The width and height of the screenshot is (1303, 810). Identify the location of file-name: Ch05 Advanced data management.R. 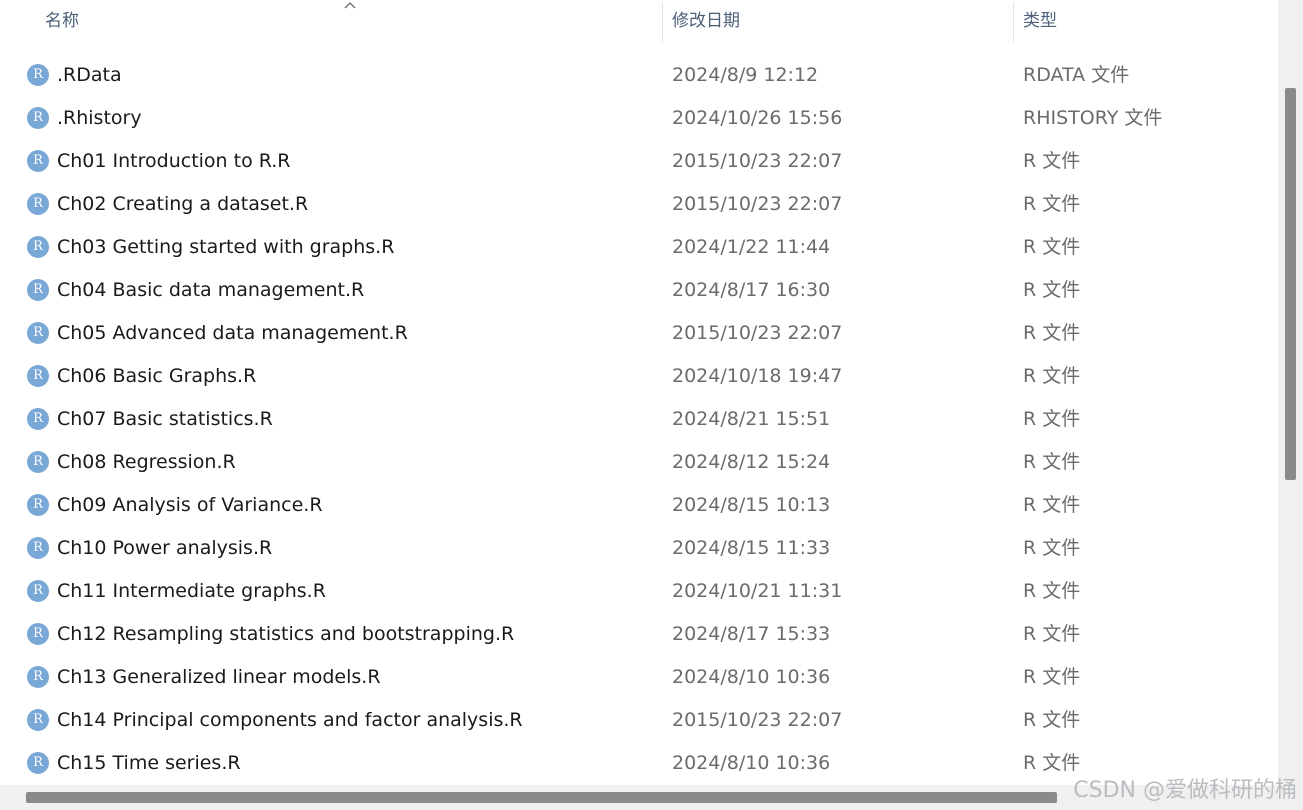
(232, 333).